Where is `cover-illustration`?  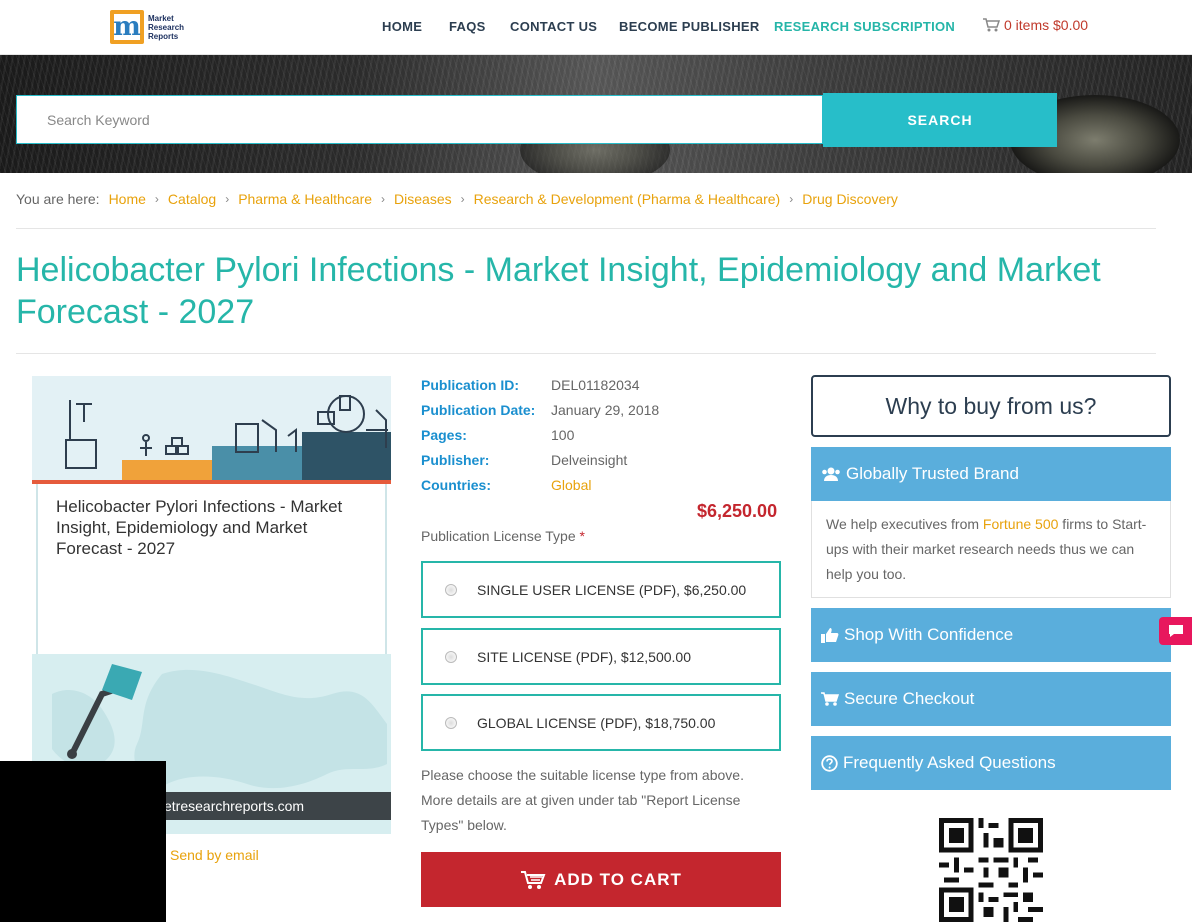
cover-illustration is located at coordinates (211, 429).